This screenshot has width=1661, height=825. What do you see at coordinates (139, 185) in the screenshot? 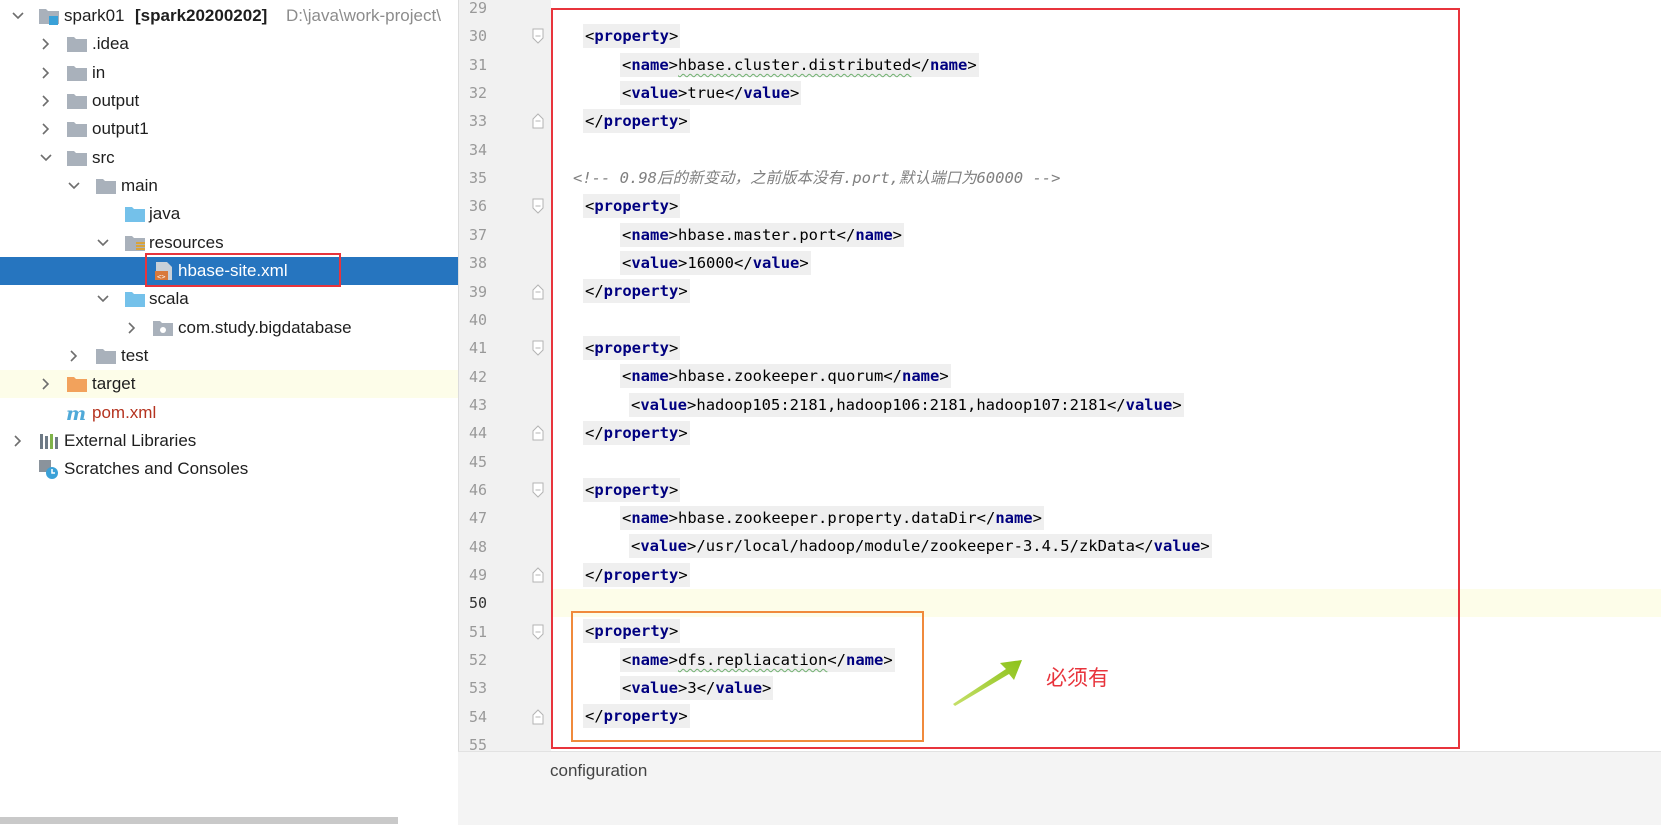
I see `tree-item-label: main` at bounding box center [139, 185].